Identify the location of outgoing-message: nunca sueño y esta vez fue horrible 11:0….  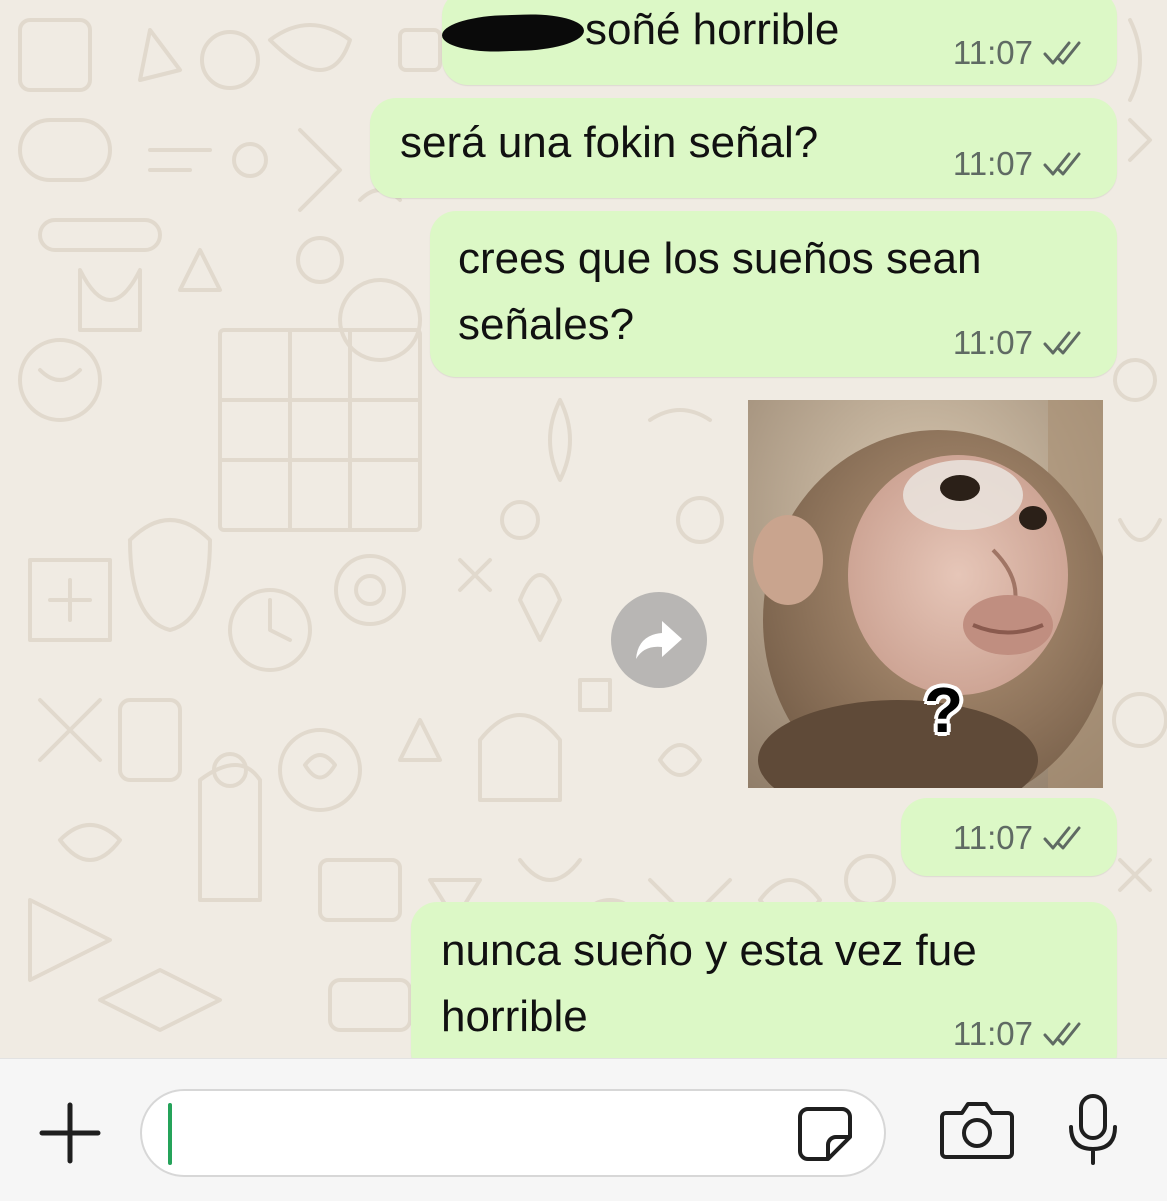
(764, 980).